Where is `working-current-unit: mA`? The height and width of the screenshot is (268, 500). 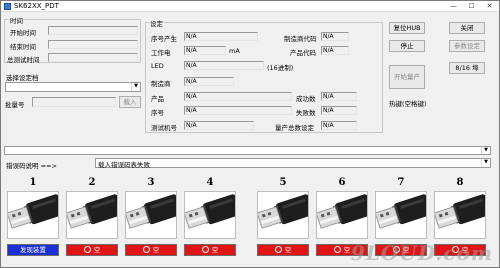 working-current-unit: mA is located at coordinates (234, 51).